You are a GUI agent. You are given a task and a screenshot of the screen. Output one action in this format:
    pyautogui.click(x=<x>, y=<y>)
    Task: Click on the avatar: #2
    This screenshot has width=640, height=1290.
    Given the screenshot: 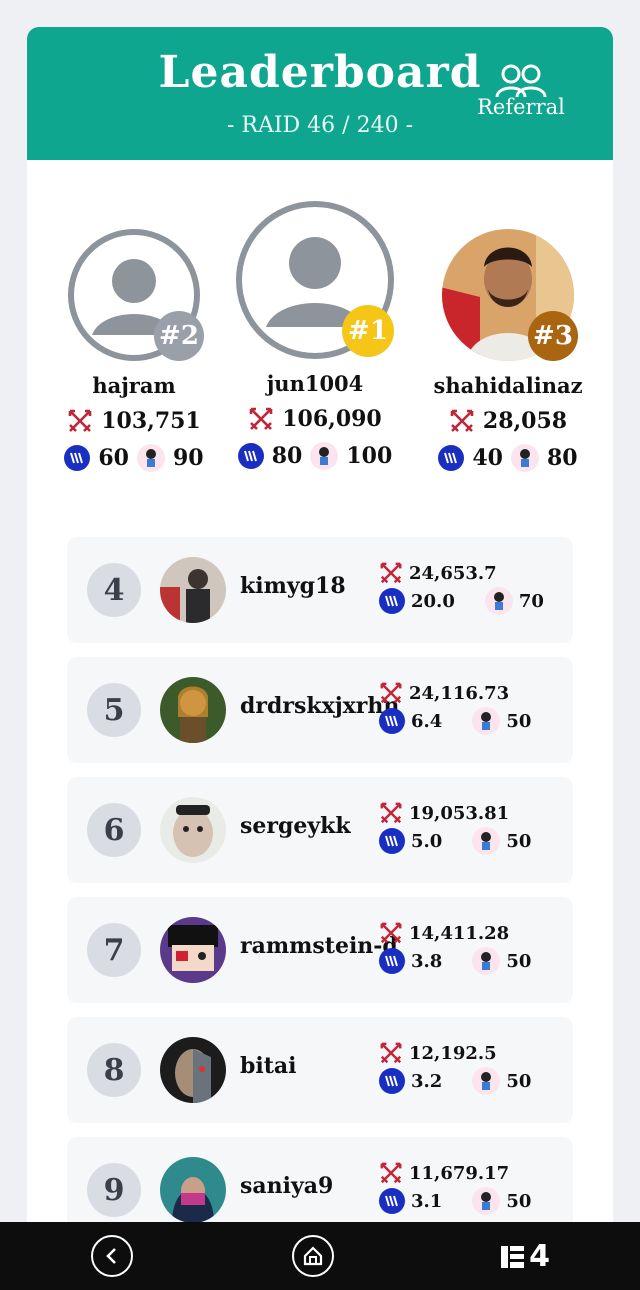 What is the action you would take?
    pyautogui.click(x=135, y=295)
    